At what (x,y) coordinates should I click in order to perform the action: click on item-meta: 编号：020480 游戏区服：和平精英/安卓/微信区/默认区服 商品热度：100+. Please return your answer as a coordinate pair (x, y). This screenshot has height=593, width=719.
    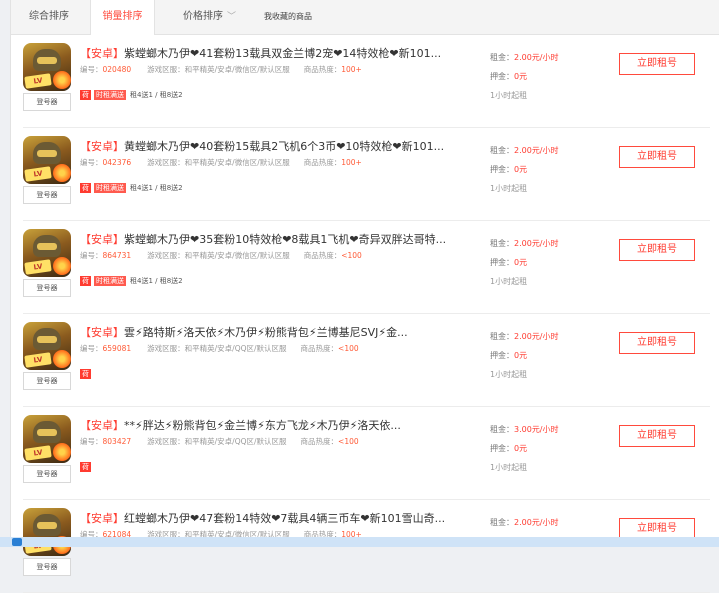
    Looking at the image, I should click on (221, 69).